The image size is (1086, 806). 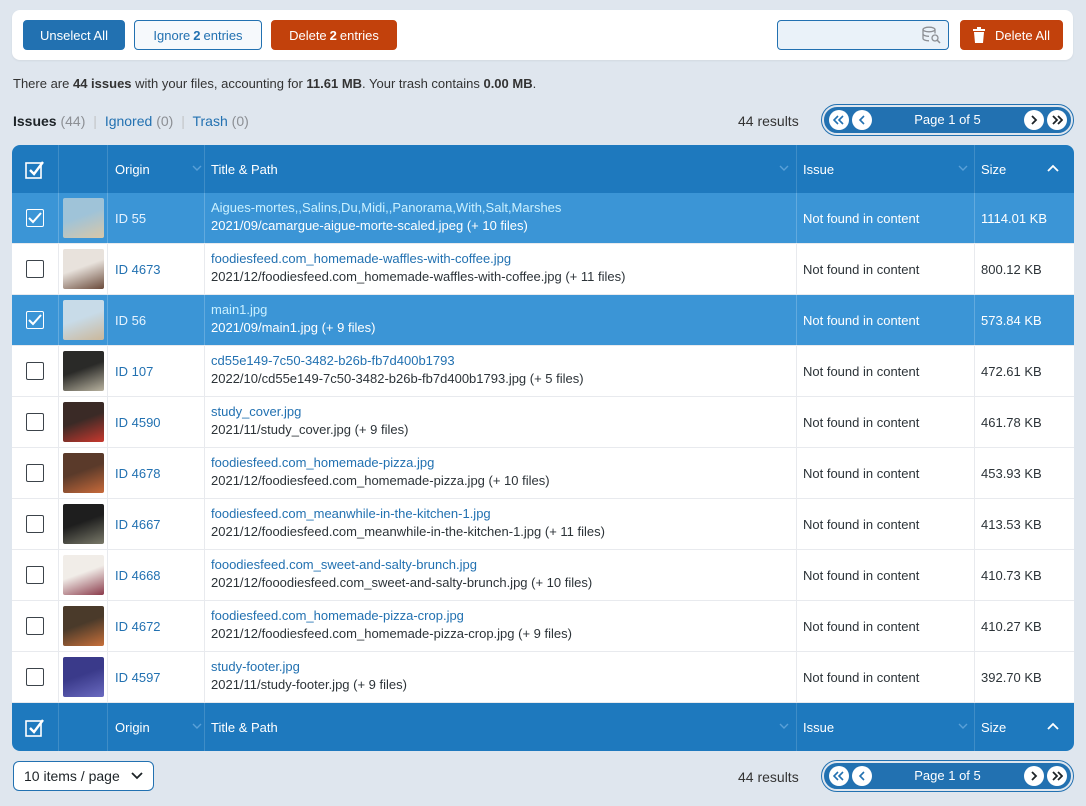 What do you see at coordinates (102, 83) in the screenshot?
I see `issues-count: 44 issues` at bounding box center [102, 83].